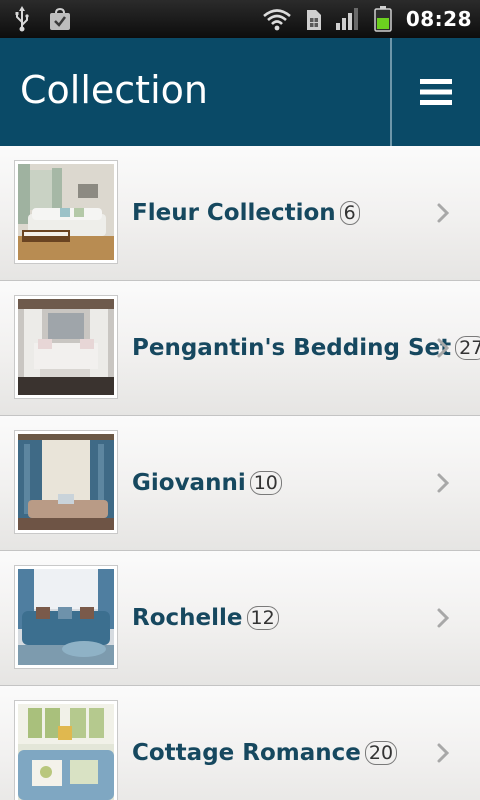 The width and height of the screenshot is (480, 800). Describe the element at coordinates (187, 618) in the screenshot. I see `item-title: Rochelle` at that location.